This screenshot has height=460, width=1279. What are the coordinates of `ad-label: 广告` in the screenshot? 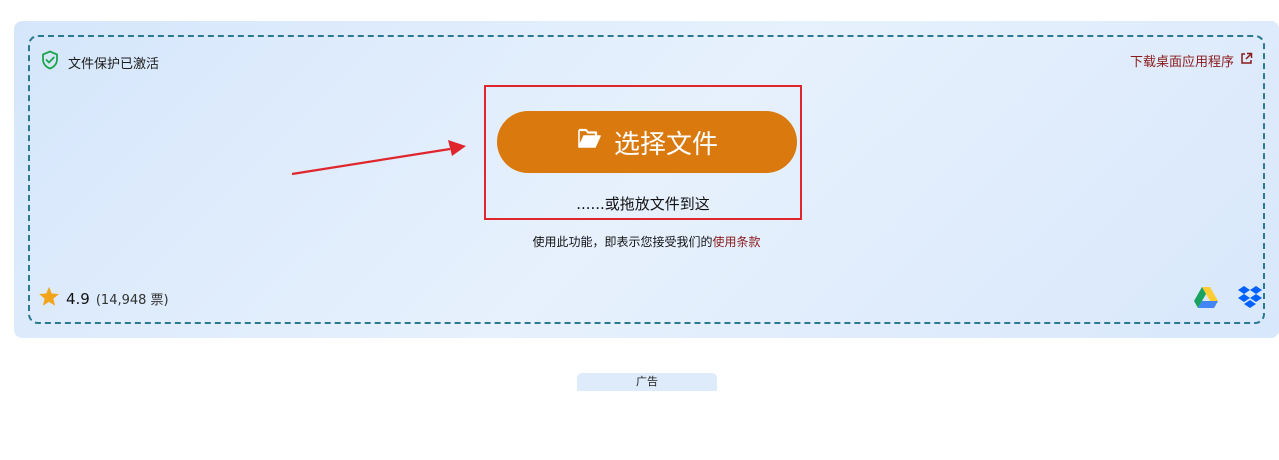 It's located at (647, 382).